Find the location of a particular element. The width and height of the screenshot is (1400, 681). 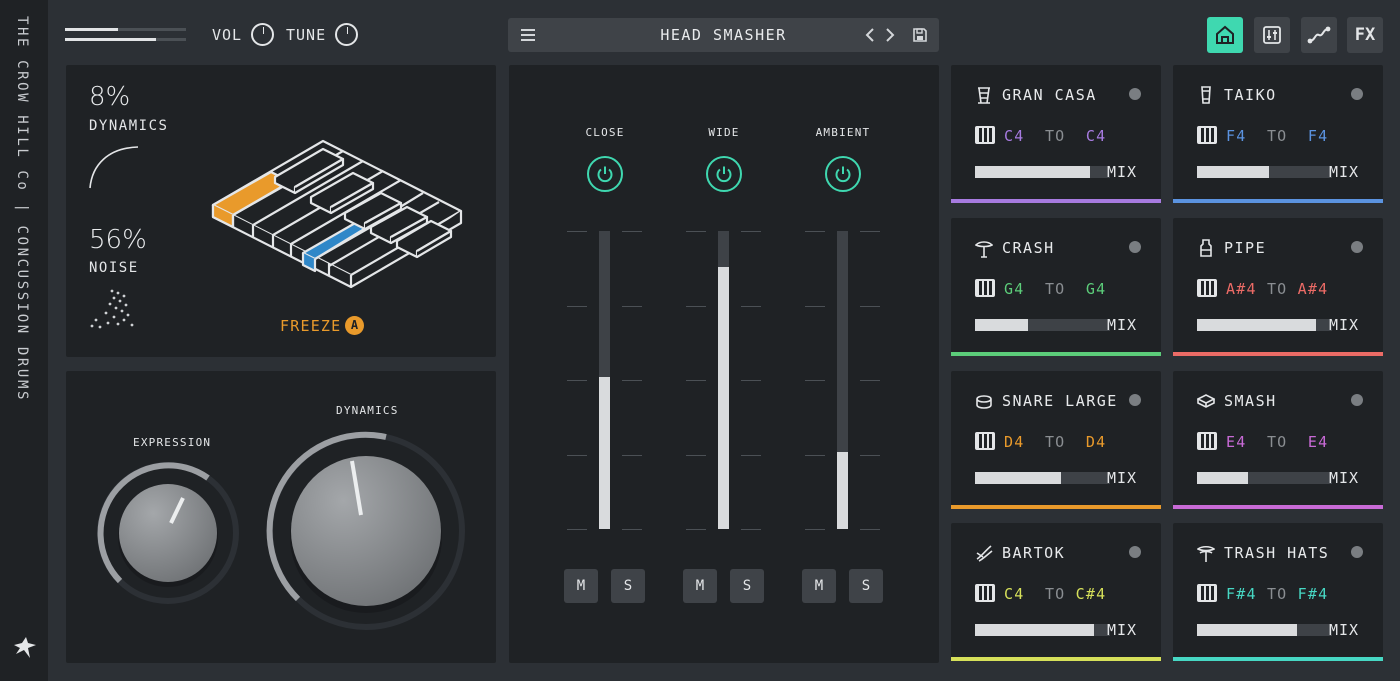

mix-level is located at coordinates (1256, 325).